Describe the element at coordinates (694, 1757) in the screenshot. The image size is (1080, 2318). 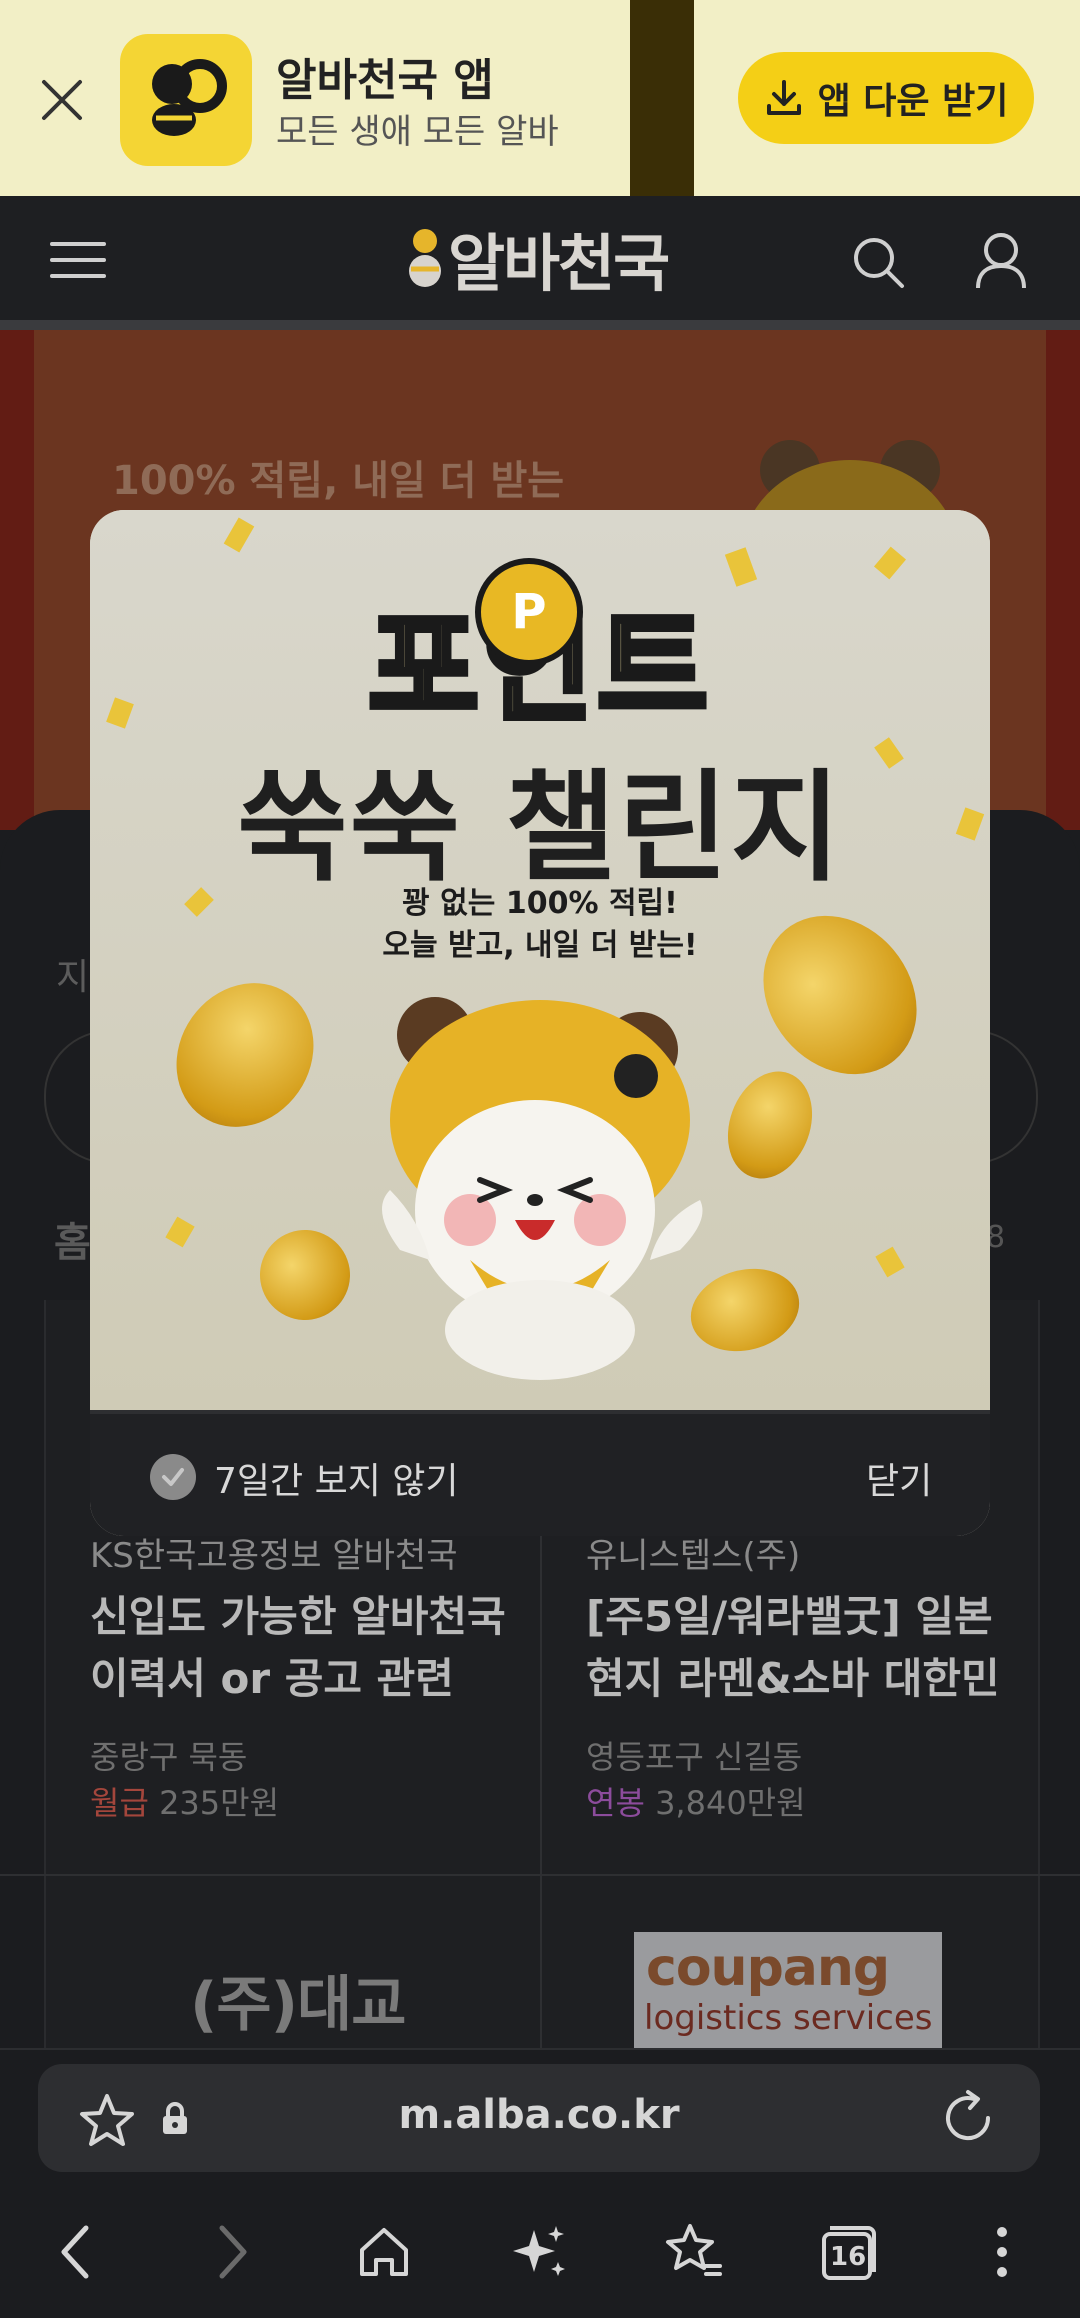
I see `job-card-location: 영등포구 신길동` at that location.